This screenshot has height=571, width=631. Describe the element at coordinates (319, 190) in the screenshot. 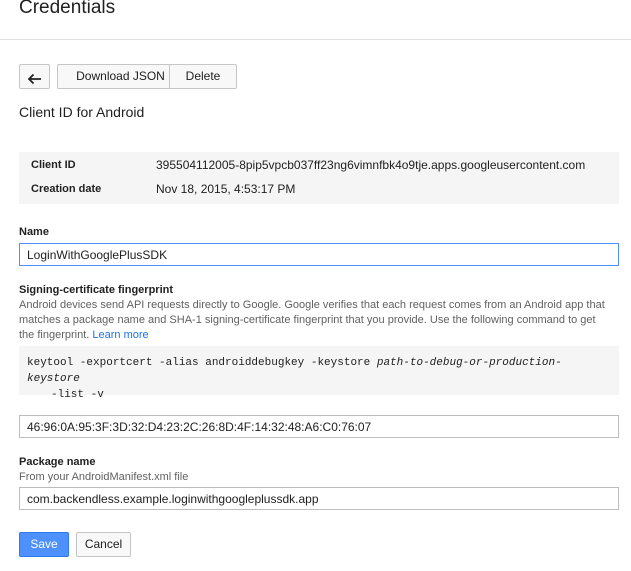

I see `creation-date-row: Creation date Nov 18, 2015, 4:53:17 PM` at that location.